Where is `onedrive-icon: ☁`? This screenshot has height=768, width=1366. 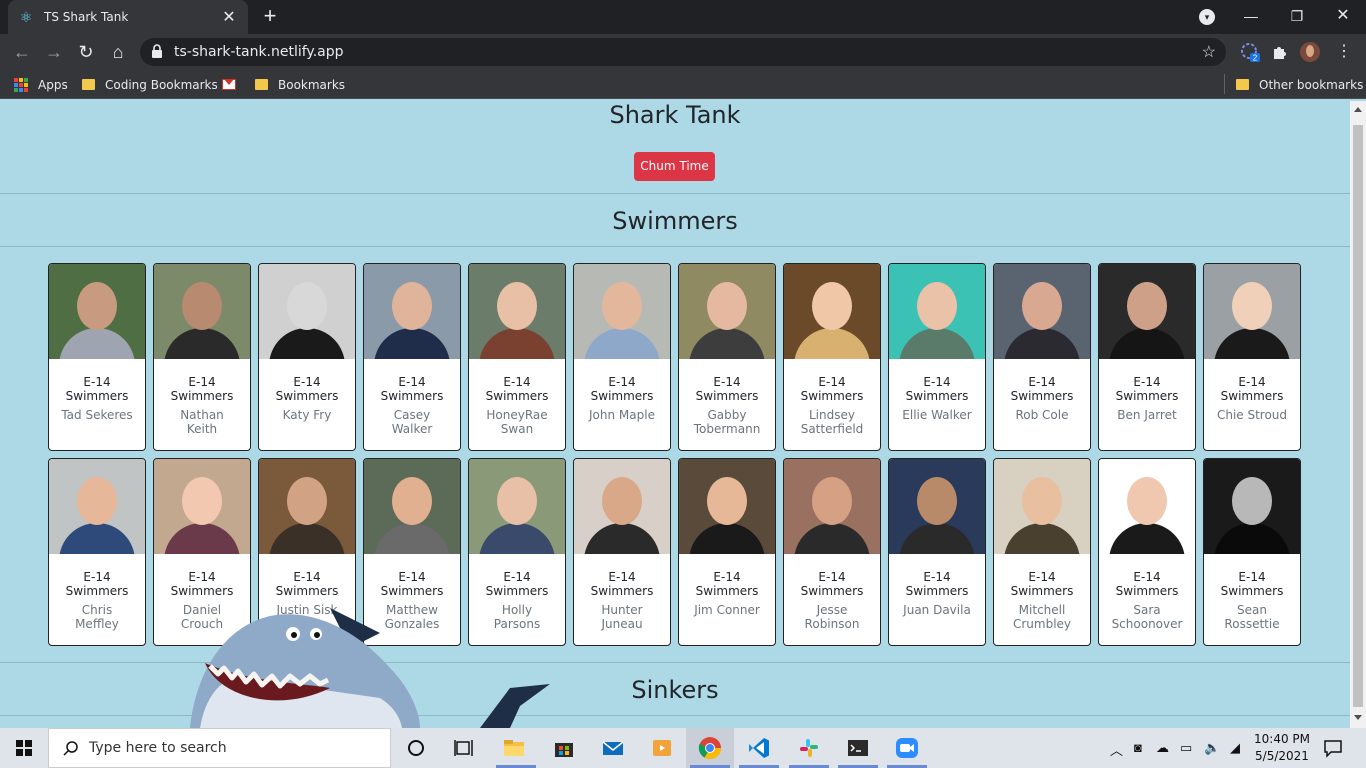 onedrive-icon: ☁ is located at coordinates (1162, 748).